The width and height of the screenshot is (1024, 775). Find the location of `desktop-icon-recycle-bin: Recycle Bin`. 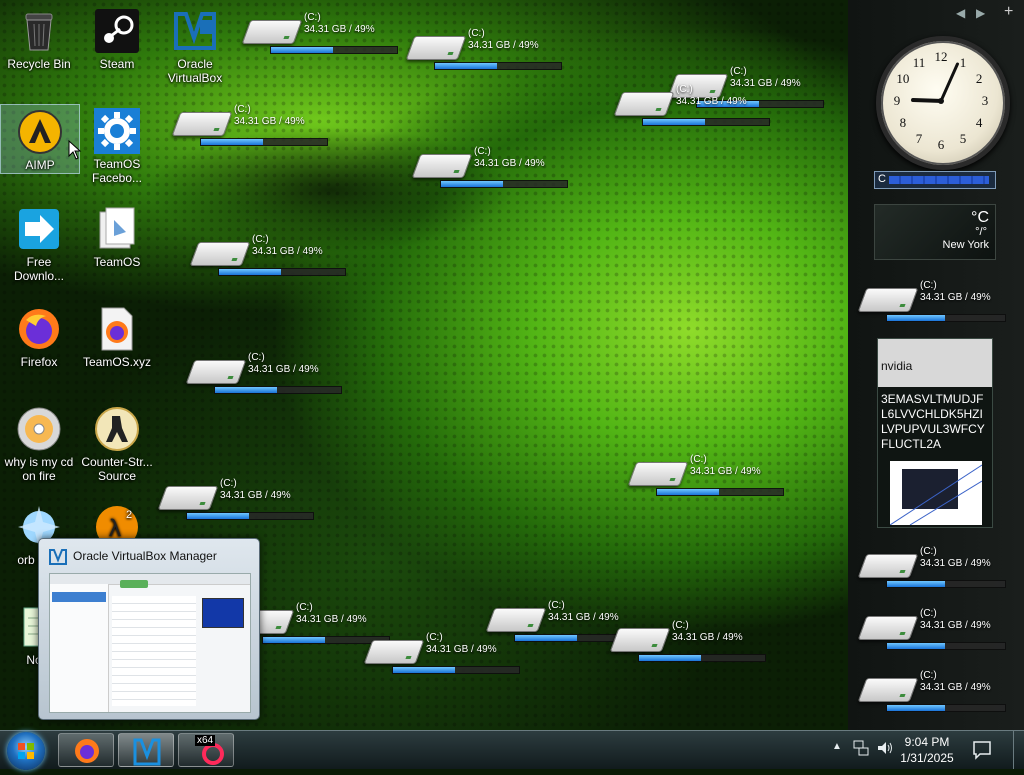

desktop-icon-recycle-bin: Recycle Bin is located at coordinates (39, 37).